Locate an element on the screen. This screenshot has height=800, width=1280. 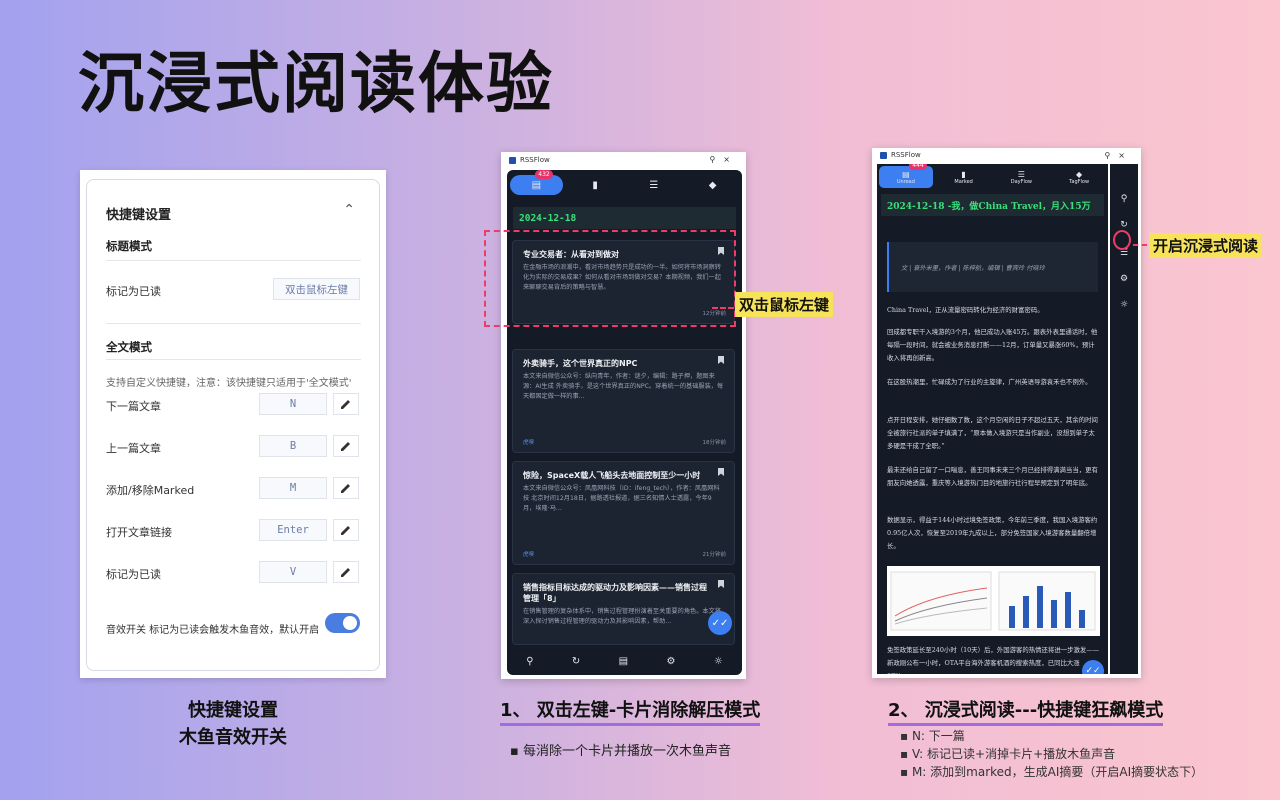
tab-unread: ▤ Unread 444 is located at coordinates (906, 176).